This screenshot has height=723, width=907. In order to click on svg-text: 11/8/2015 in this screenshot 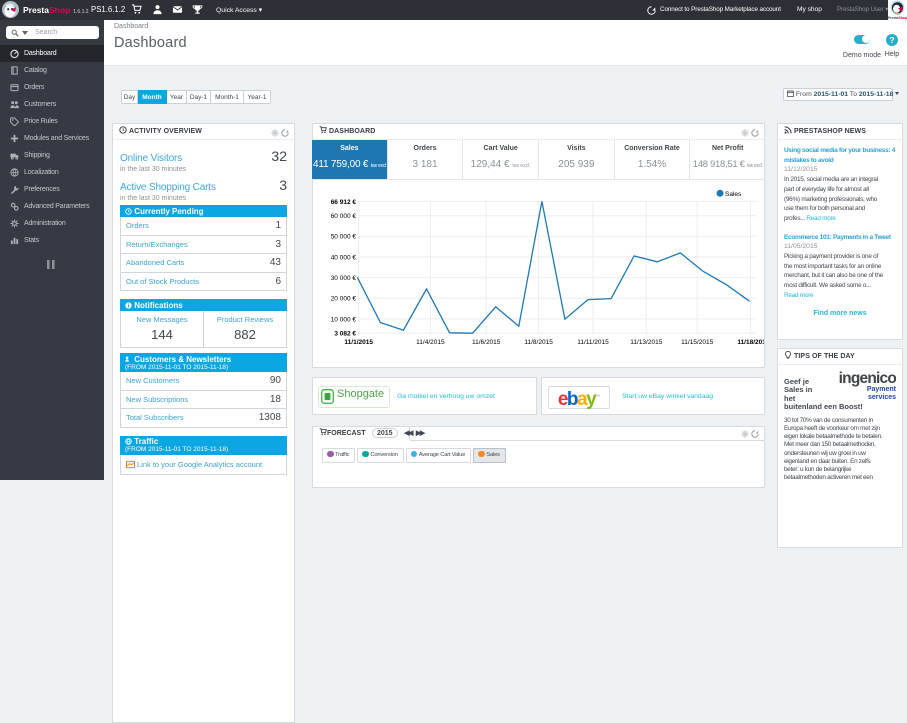, I will do `click(538, 342)`.